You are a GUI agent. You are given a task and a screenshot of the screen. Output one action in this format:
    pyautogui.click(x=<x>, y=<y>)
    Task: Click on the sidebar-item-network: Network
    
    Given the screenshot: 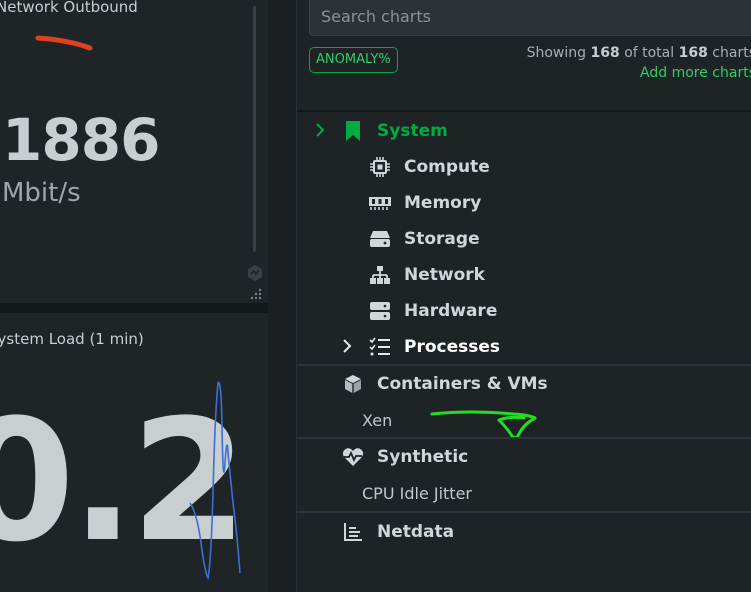 What is the action you would take?
    pyautogui.click(x=426, y=275)
    